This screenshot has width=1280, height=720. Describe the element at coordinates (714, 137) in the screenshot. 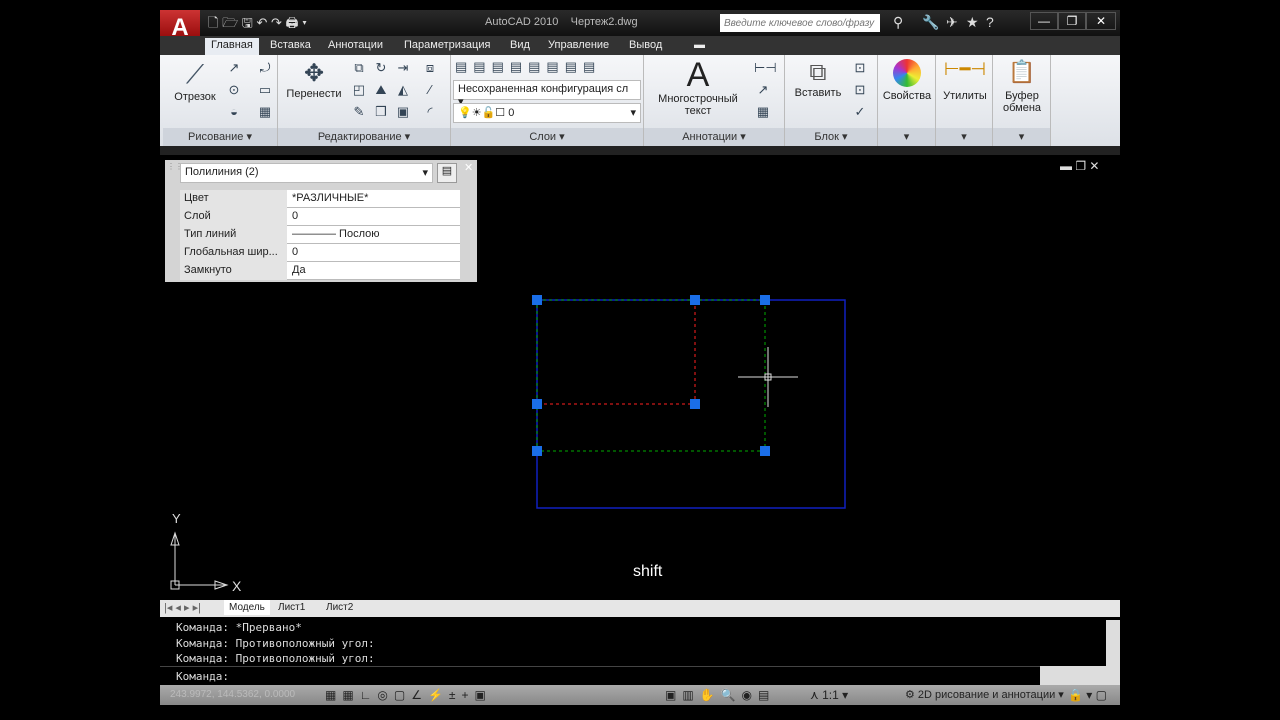

I see `annotation-panel-label: Аннотации ▾` at that location.